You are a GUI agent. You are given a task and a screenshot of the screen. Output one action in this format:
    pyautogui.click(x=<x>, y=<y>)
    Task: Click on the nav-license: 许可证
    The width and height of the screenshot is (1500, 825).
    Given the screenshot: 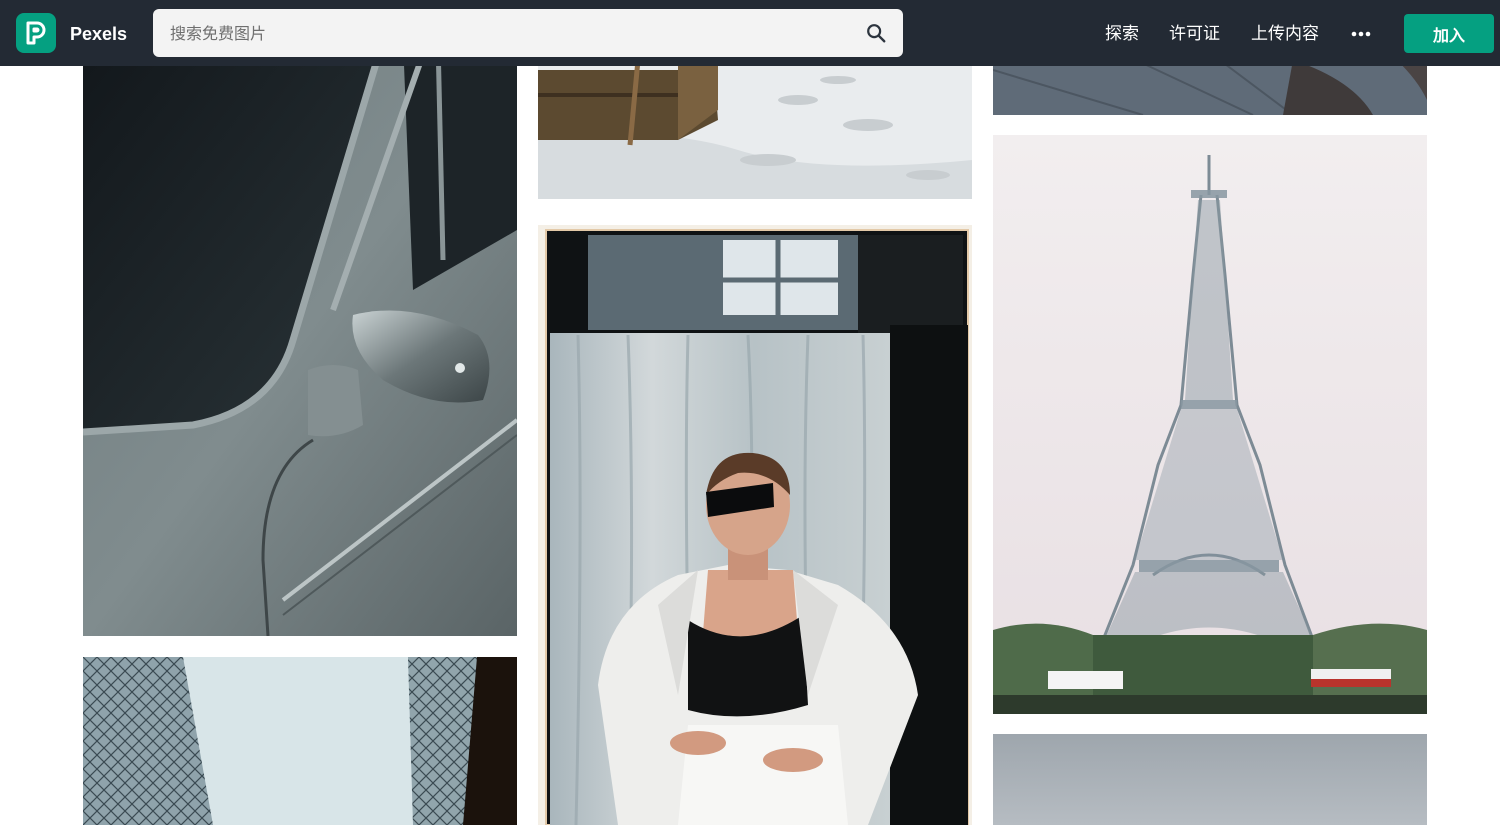 What is the action you would take?
    pyautogui.click(x=1194, y=34)
    